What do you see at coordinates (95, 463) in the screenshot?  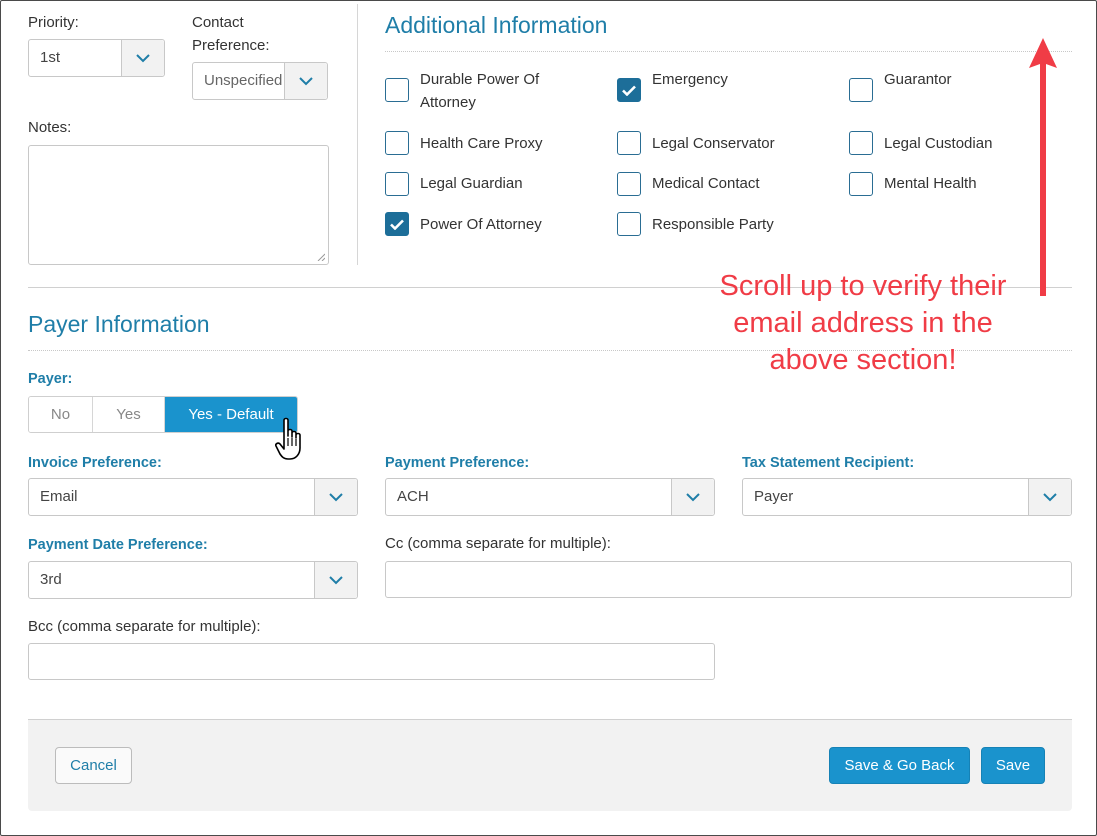 I see `invoice-preference-label: Invoice Preference:` at bounding box center [95, 463].